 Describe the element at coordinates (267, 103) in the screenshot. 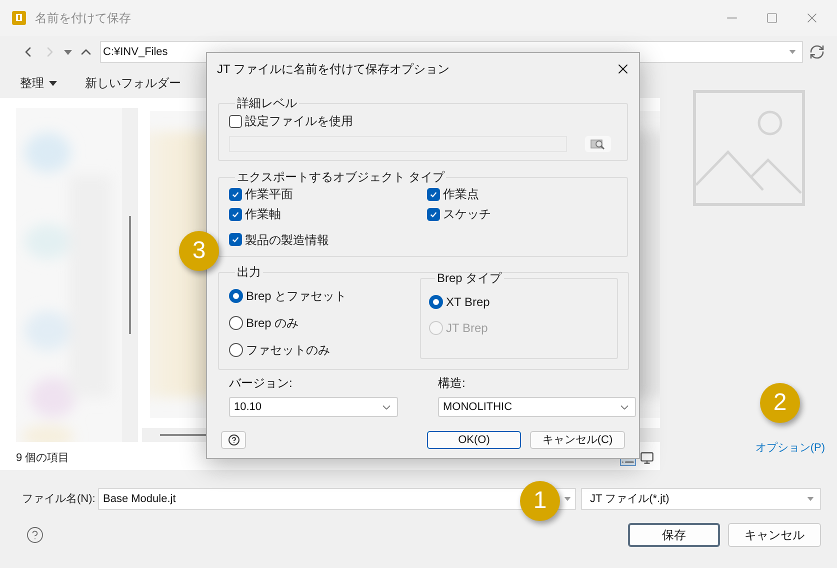

I see `group-label: 詳細レベル` at that location.